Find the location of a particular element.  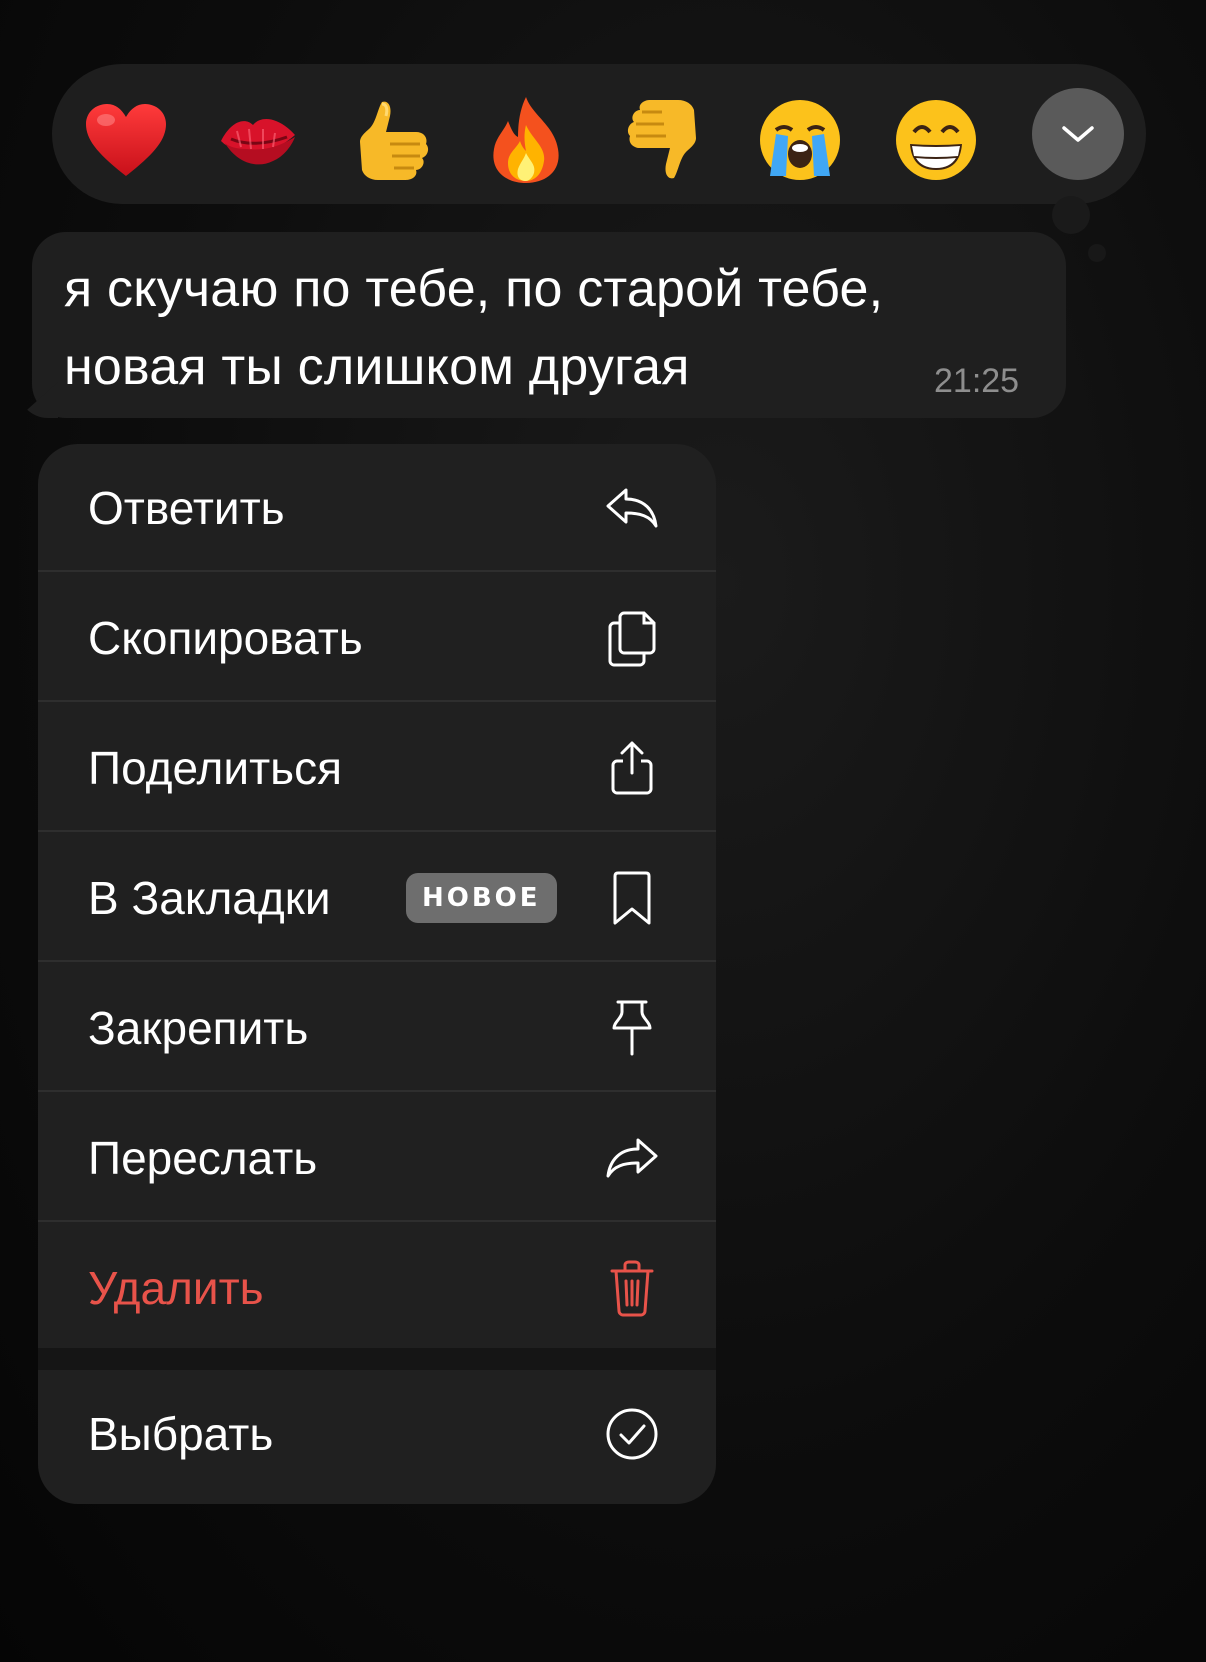

heart-icon is located at coordinates (126, 140).